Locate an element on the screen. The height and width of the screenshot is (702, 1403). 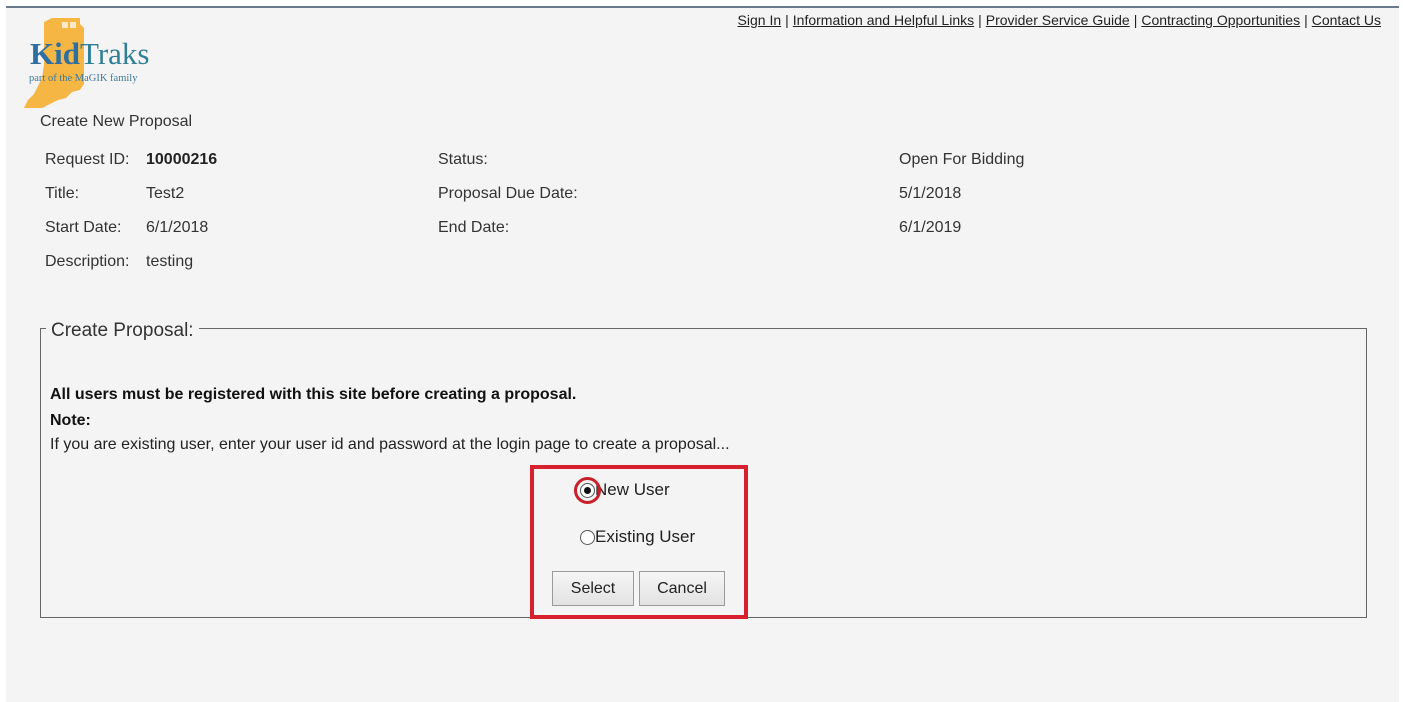
request-id-value: 10000216 is located at coordinates (182, 159).